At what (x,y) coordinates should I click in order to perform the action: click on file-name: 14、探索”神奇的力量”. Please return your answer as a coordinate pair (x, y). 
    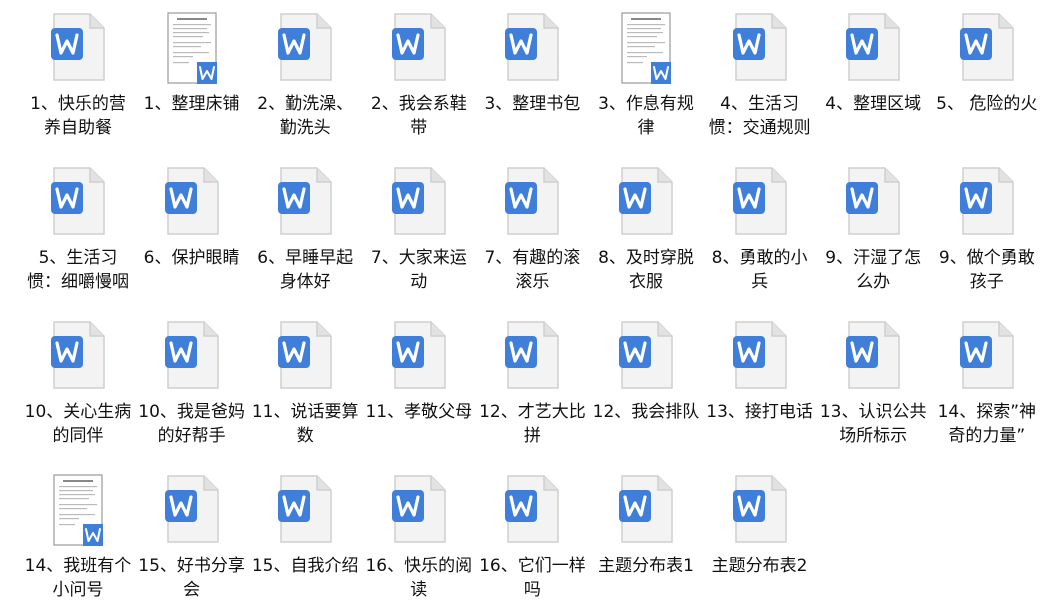
    Looking at the image, I should click on (987, 424).